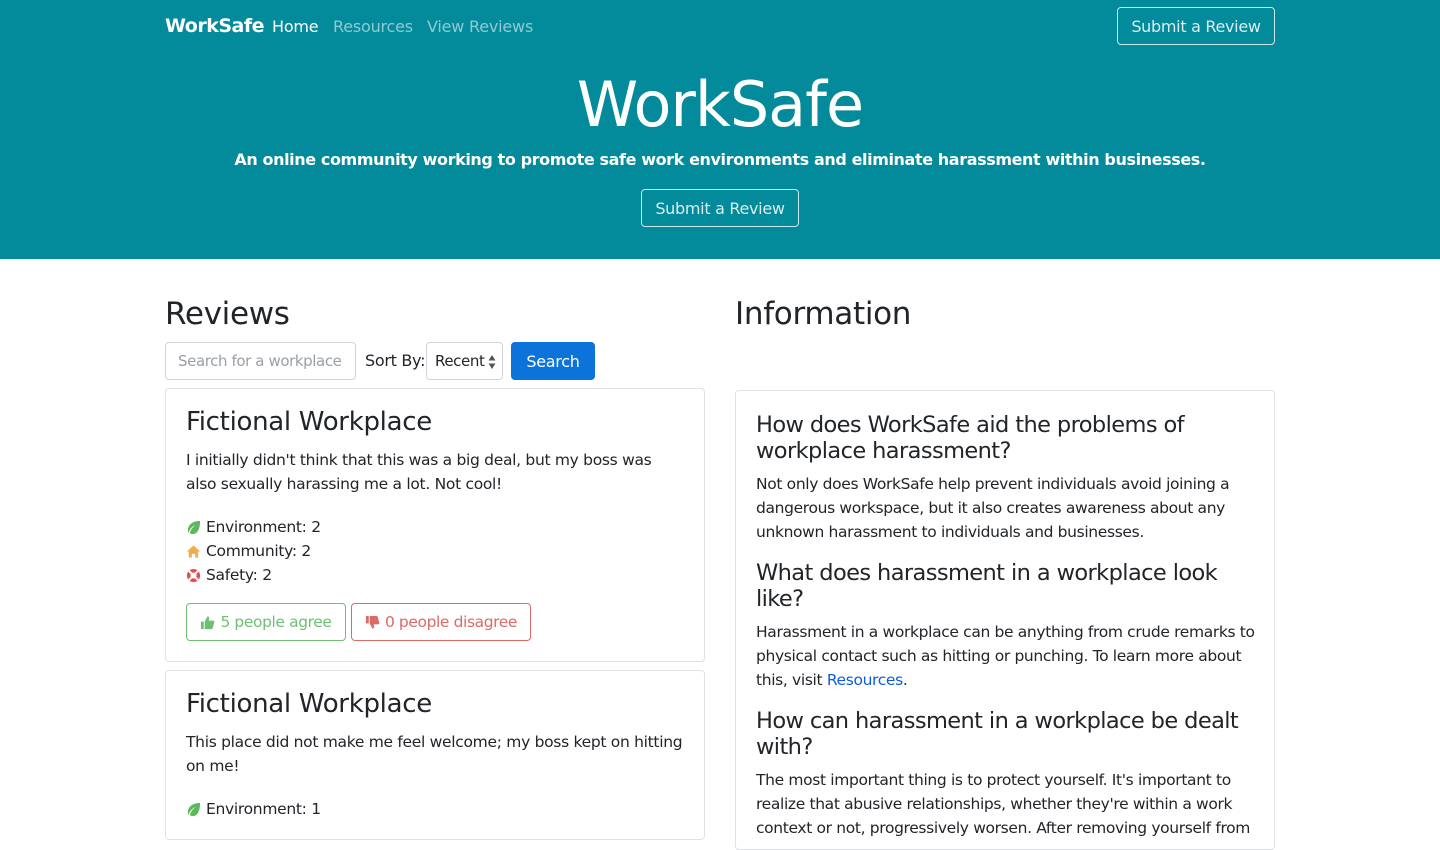 The width and height of the screenshot is (1440, 850). I want to click on information-heading: Information, so click(823, 314).